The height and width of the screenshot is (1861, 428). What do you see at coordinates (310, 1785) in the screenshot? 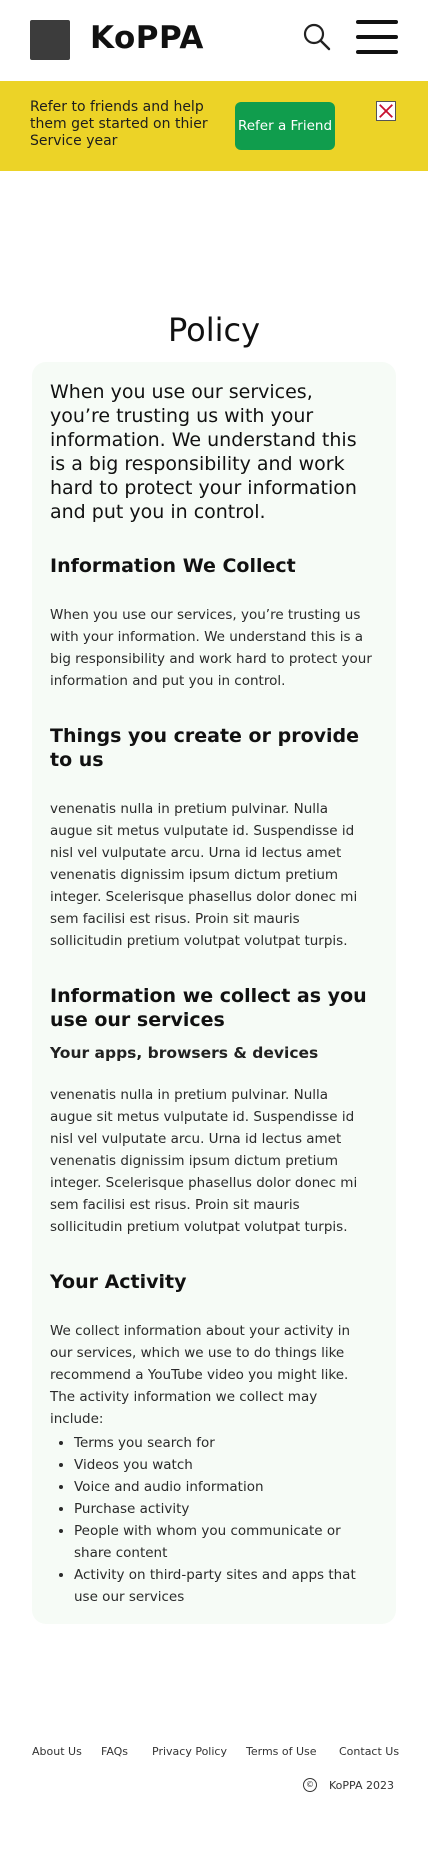
I see `copyright-icon: ©` at bounding box center [310, 1785].